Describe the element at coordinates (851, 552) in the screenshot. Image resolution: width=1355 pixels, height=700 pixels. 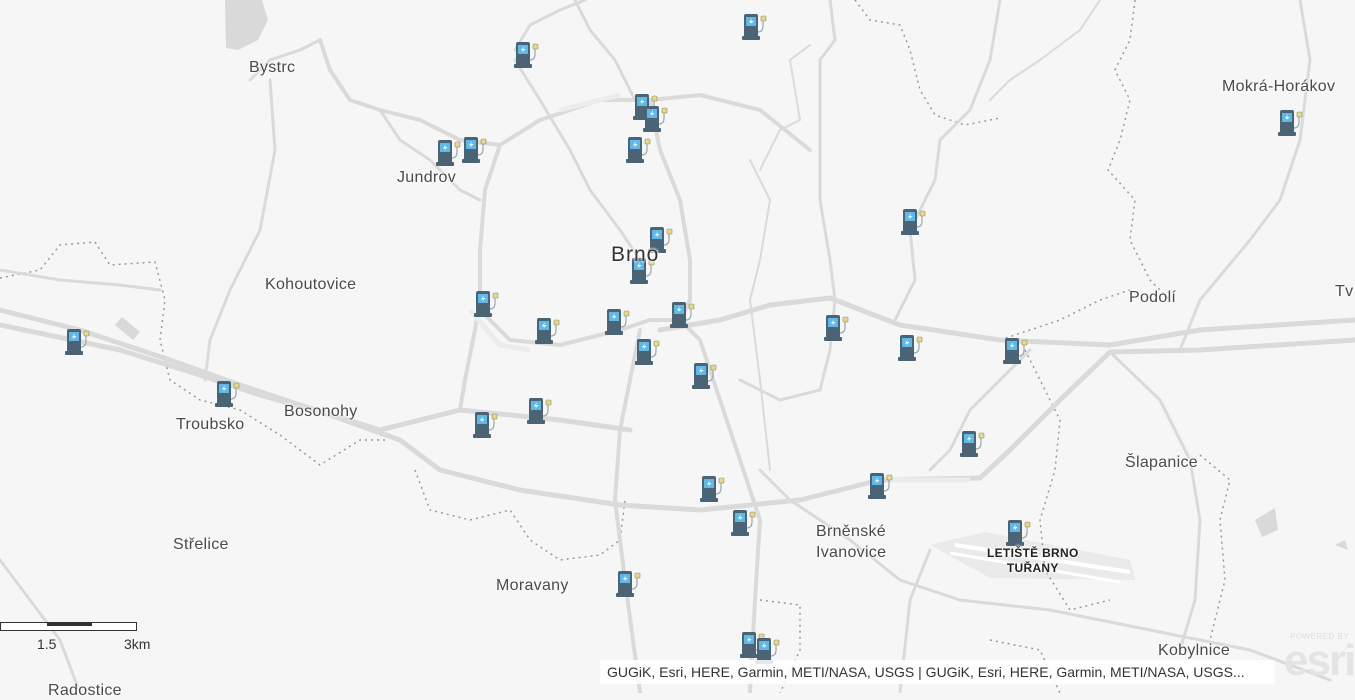
I see `place-label: Ivanovice` at that location.